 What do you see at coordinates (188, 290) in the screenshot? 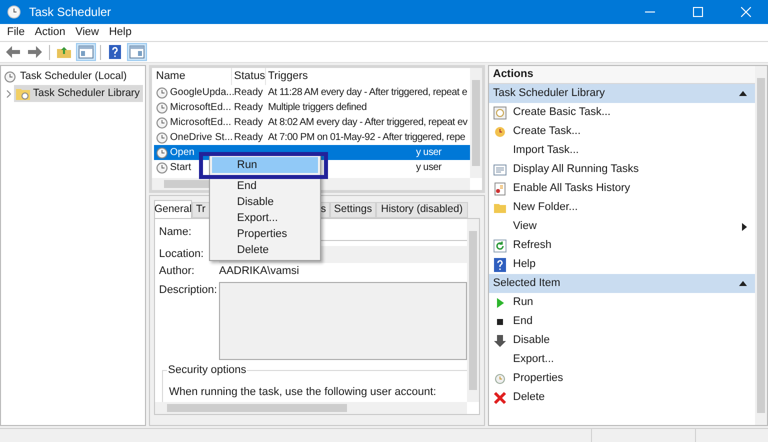
I see `field-label: Description:` at bounding box center [188, 290].